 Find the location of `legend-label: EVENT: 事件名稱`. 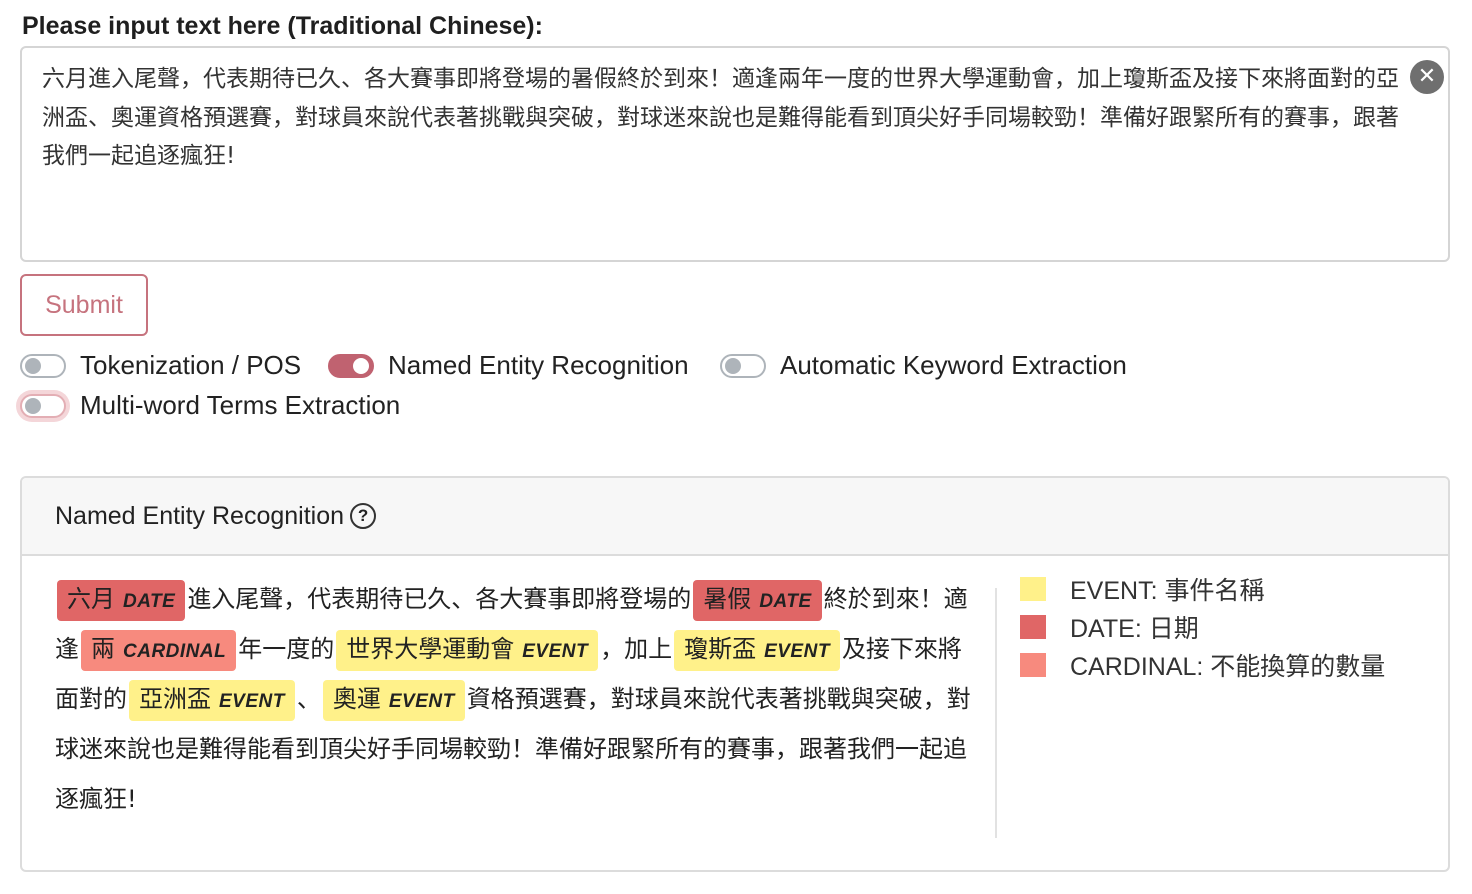

legend-label: EVENT: 事件名稱 is located at coordinates (1167, 591).